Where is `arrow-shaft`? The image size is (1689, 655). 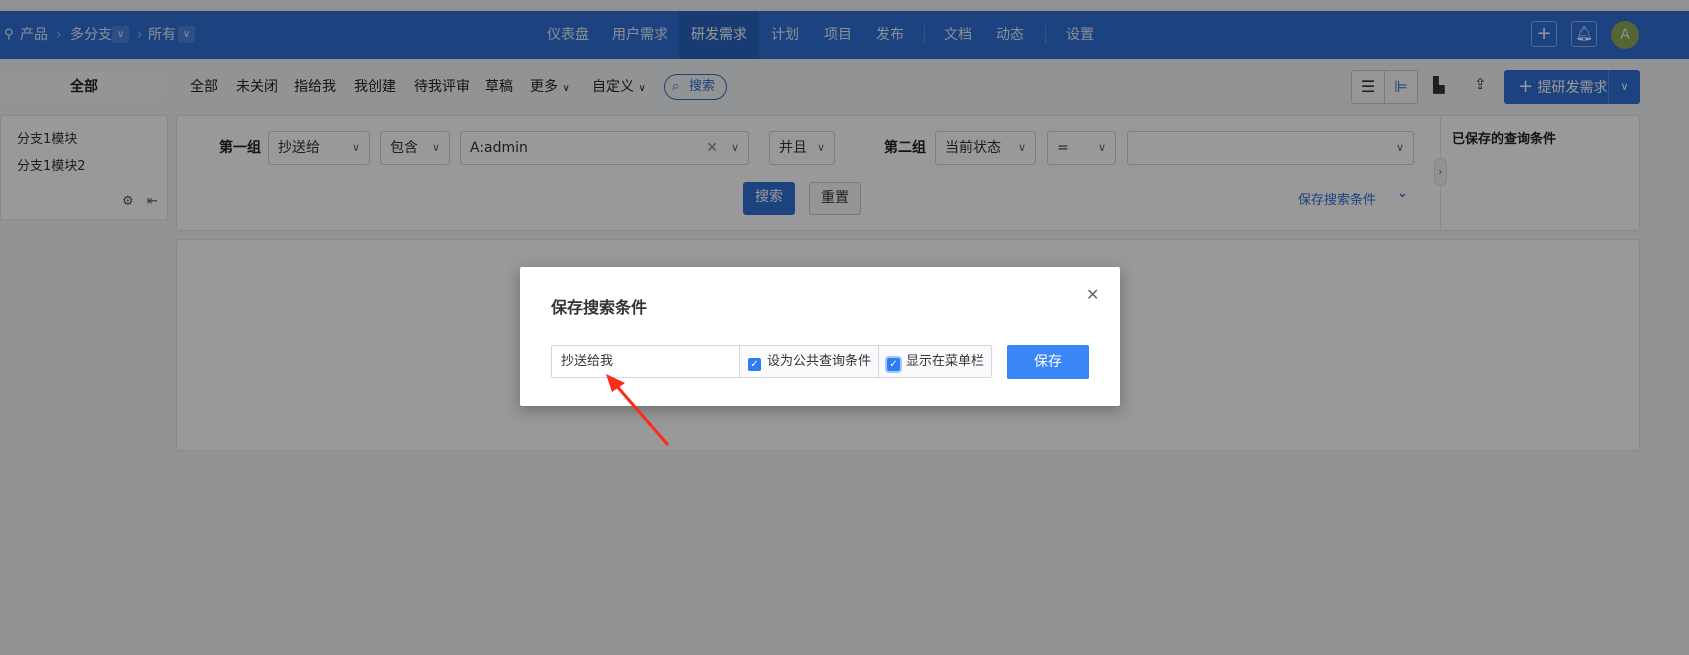
arrow-shaft is located at coordinates (641, 414).